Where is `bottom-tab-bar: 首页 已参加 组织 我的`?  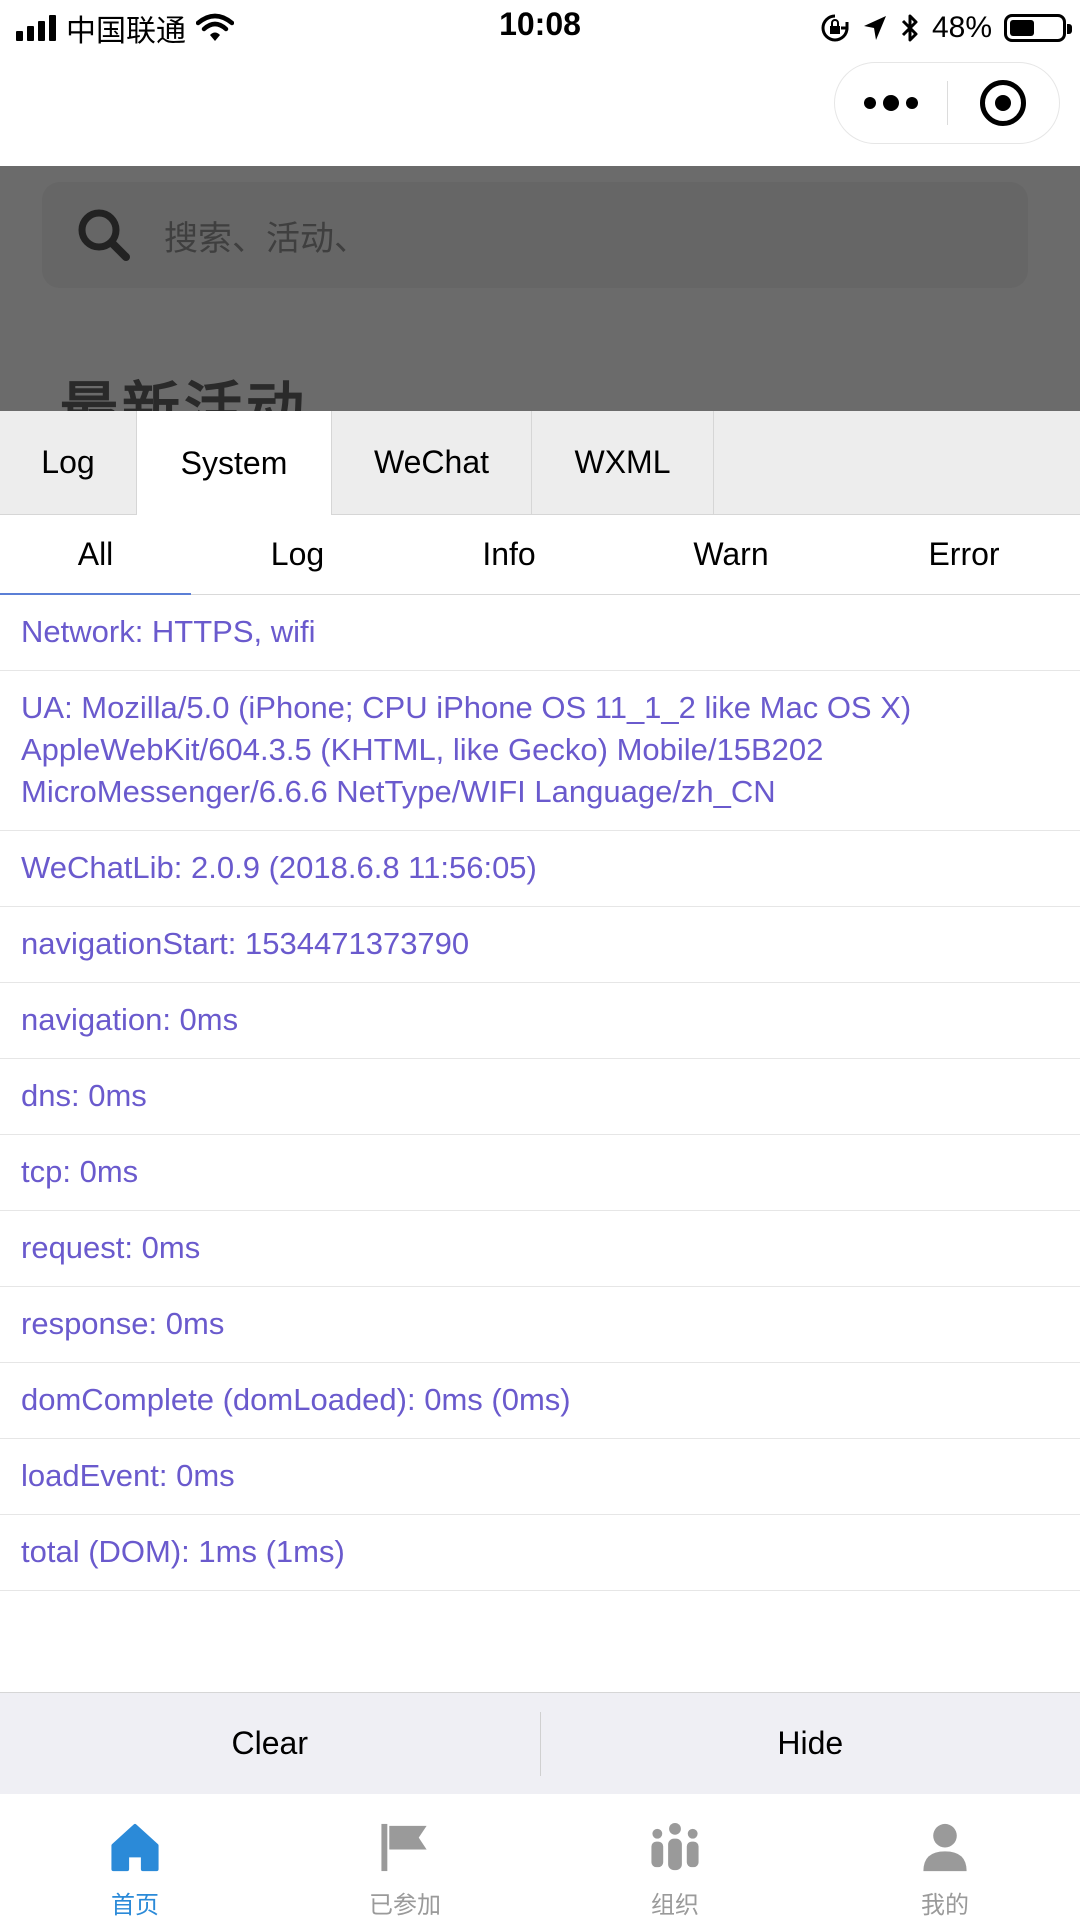 bottom-tab-bar: 首页 已参加 组织 我的 is located at coordinates (540, 1857).